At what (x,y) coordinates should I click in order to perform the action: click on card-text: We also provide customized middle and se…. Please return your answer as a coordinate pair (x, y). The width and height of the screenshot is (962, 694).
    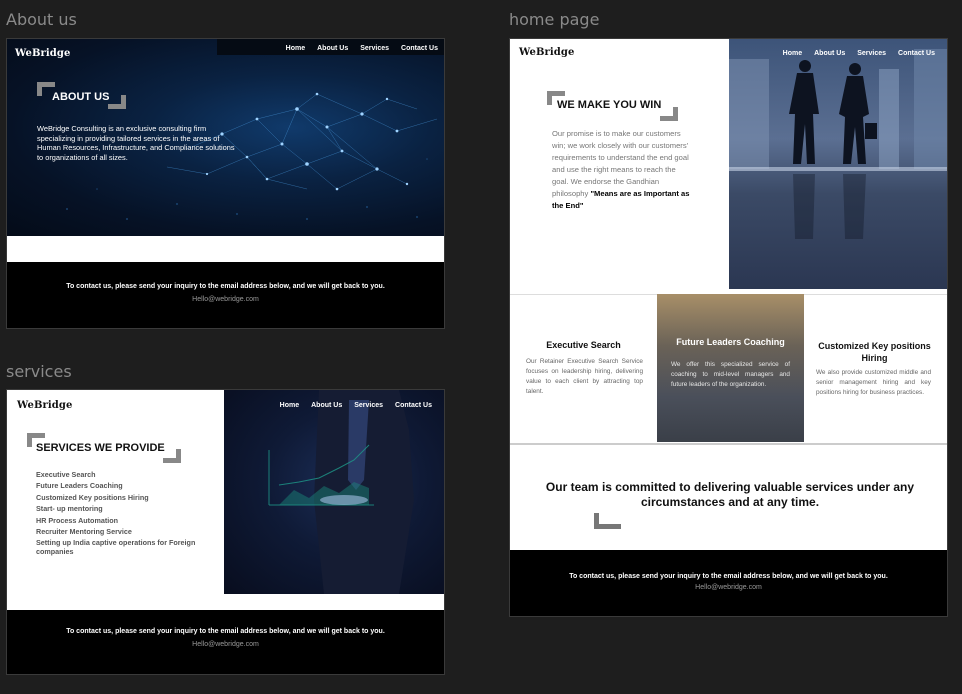
    Looking at the image, I should click on (873, 382).